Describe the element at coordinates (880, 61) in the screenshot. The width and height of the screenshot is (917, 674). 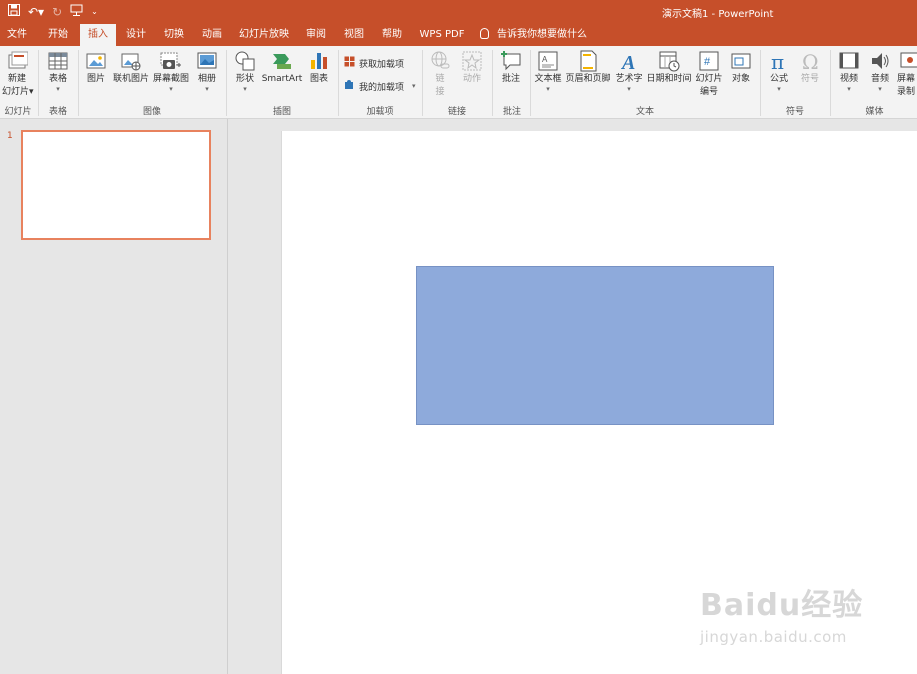
I see `speaker-icon` at that location.